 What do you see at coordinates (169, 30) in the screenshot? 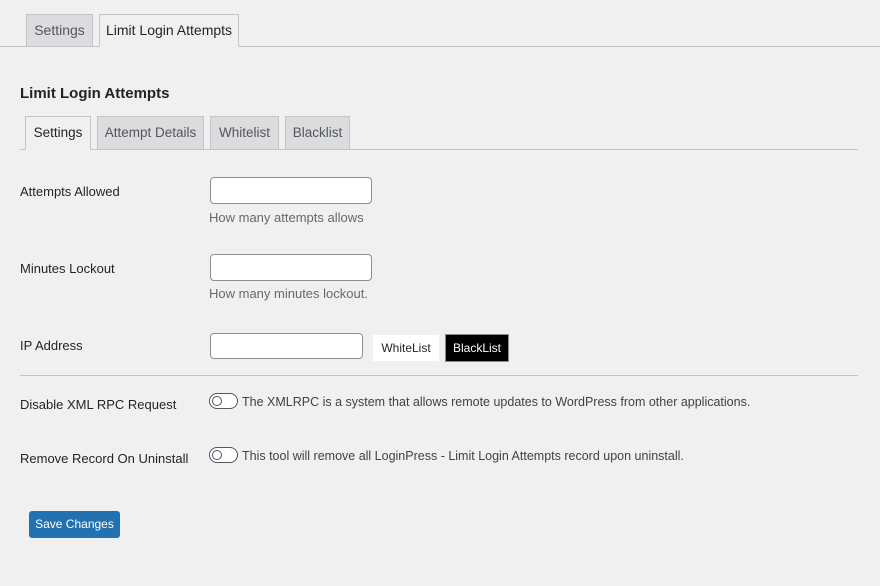
I see `tab-limit-login-attempts: Limit Login Attempts` at bounding box center [169, 30].